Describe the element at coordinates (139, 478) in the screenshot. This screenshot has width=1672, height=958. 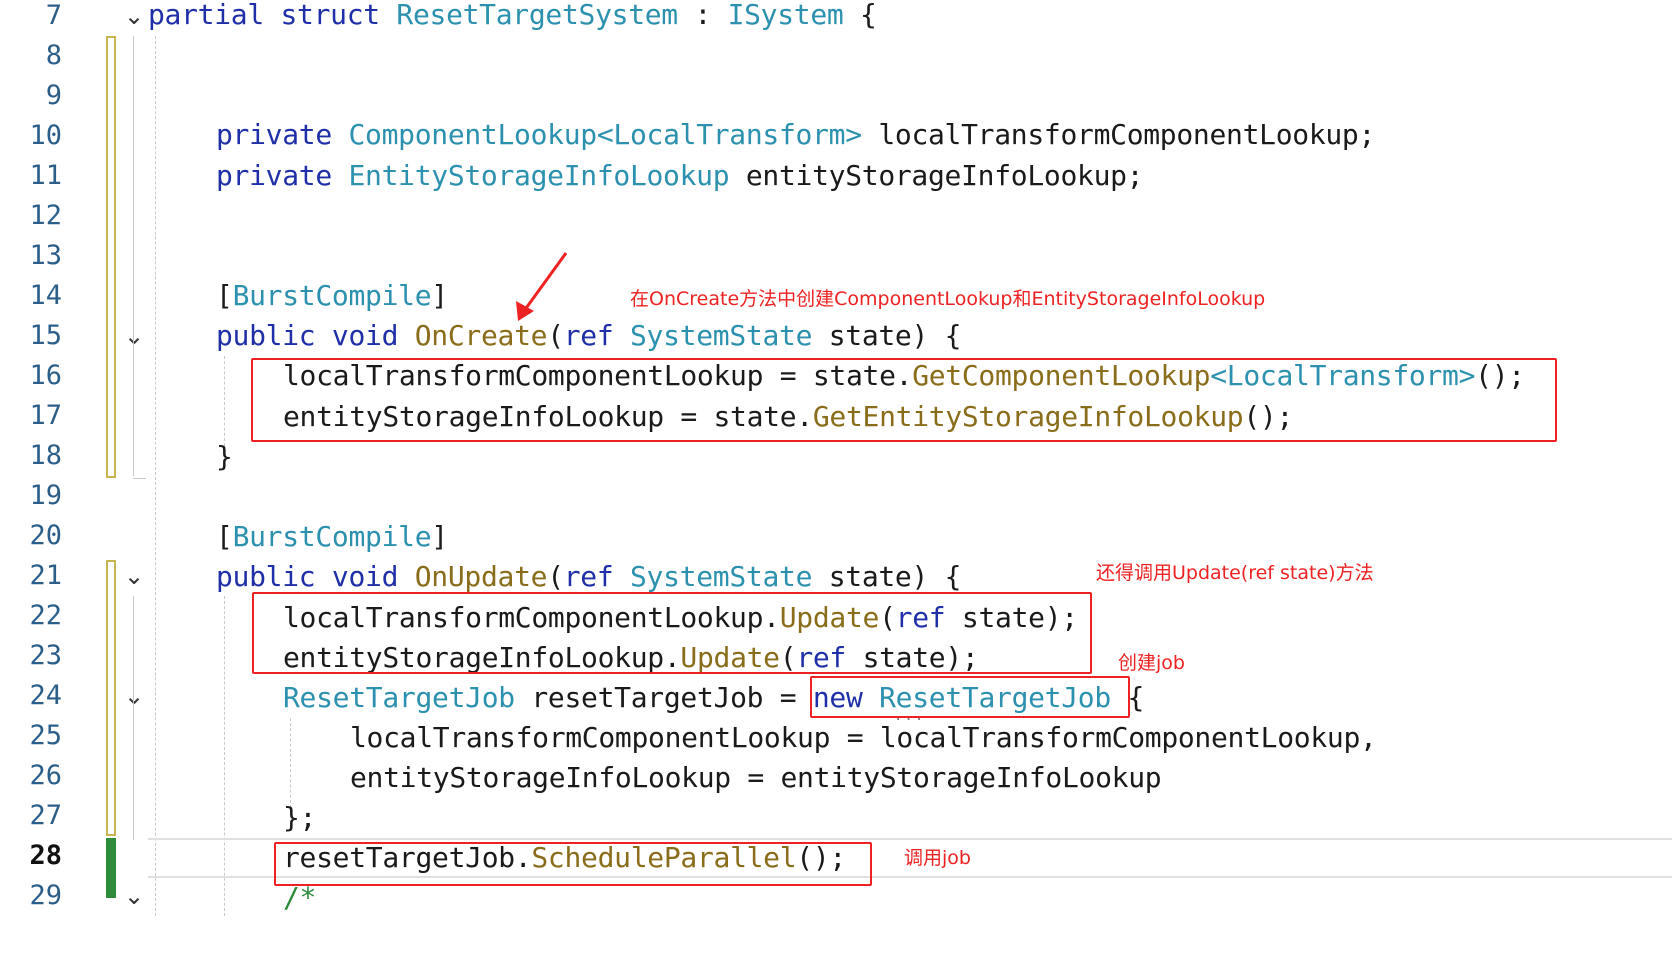
I see `fold-guide-end` at that location.